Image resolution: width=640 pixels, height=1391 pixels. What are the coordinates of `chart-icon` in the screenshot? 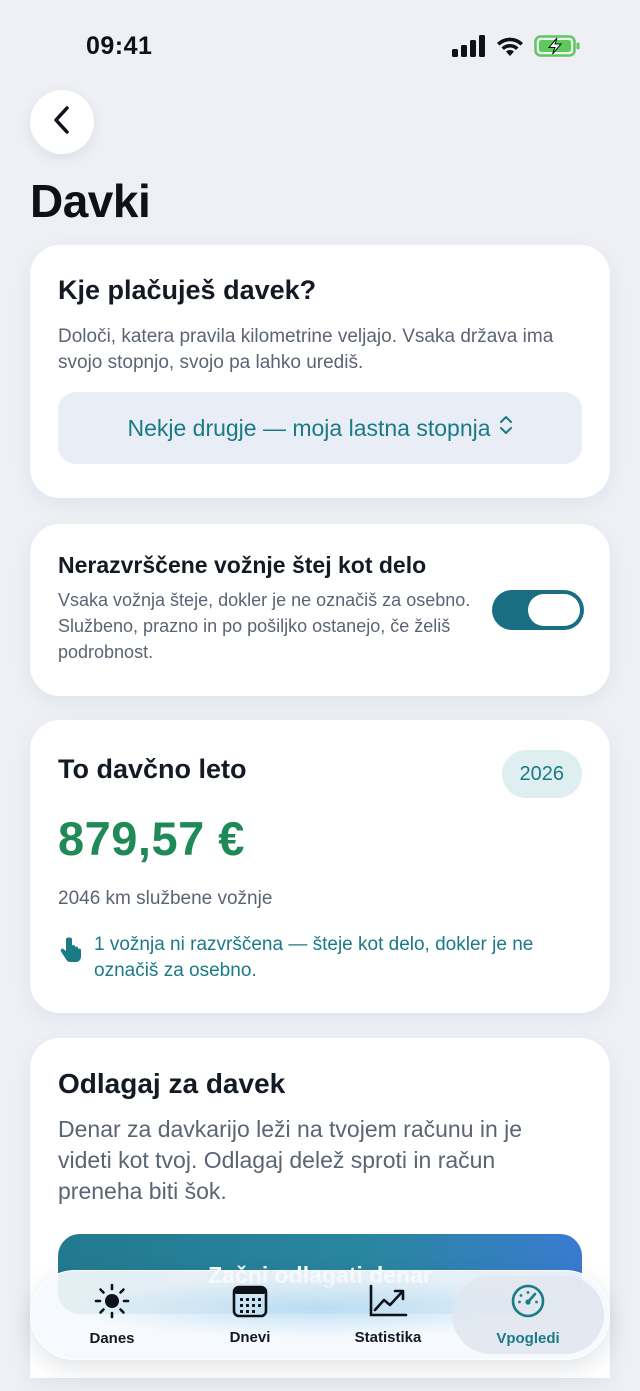 It's located at (388, 1303).